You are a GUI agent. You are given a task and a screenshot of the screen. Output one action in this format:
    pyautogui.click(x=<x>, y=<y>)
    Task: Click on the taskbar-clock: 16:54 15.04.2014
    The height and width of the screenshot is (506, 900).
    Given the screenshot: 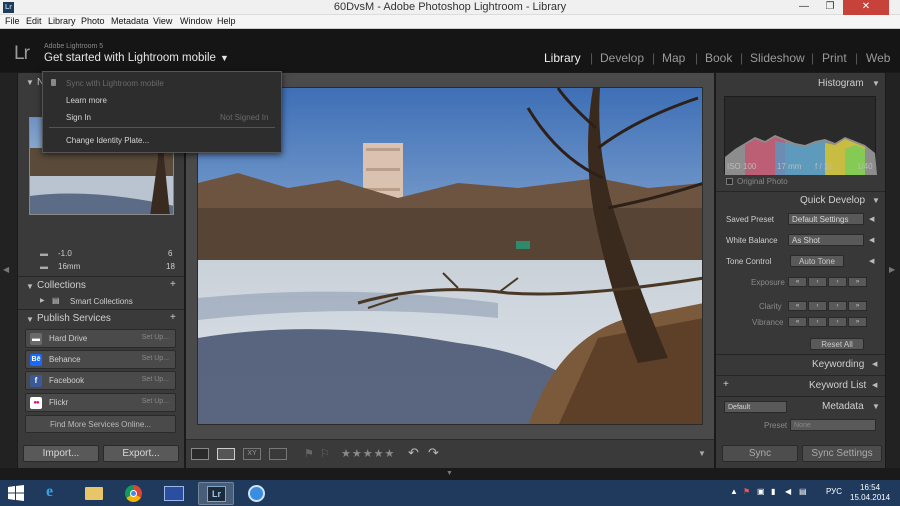 What is the action you would take?
    pyautogui.click(x=870, y=493)
    